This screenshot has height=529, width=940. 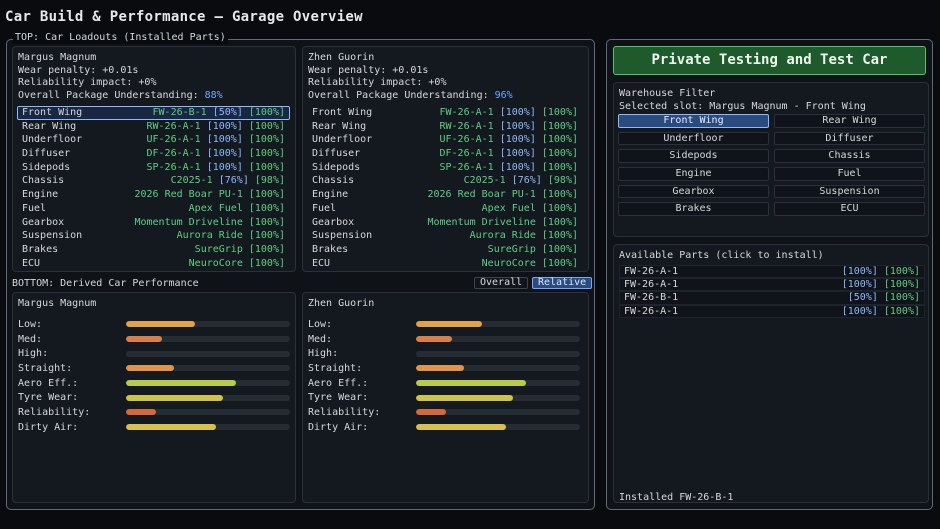 What do you see at coordinates (562, 181) in the screenshot?
I see `part-quality: [98%]` at bounding box center [562, 181].